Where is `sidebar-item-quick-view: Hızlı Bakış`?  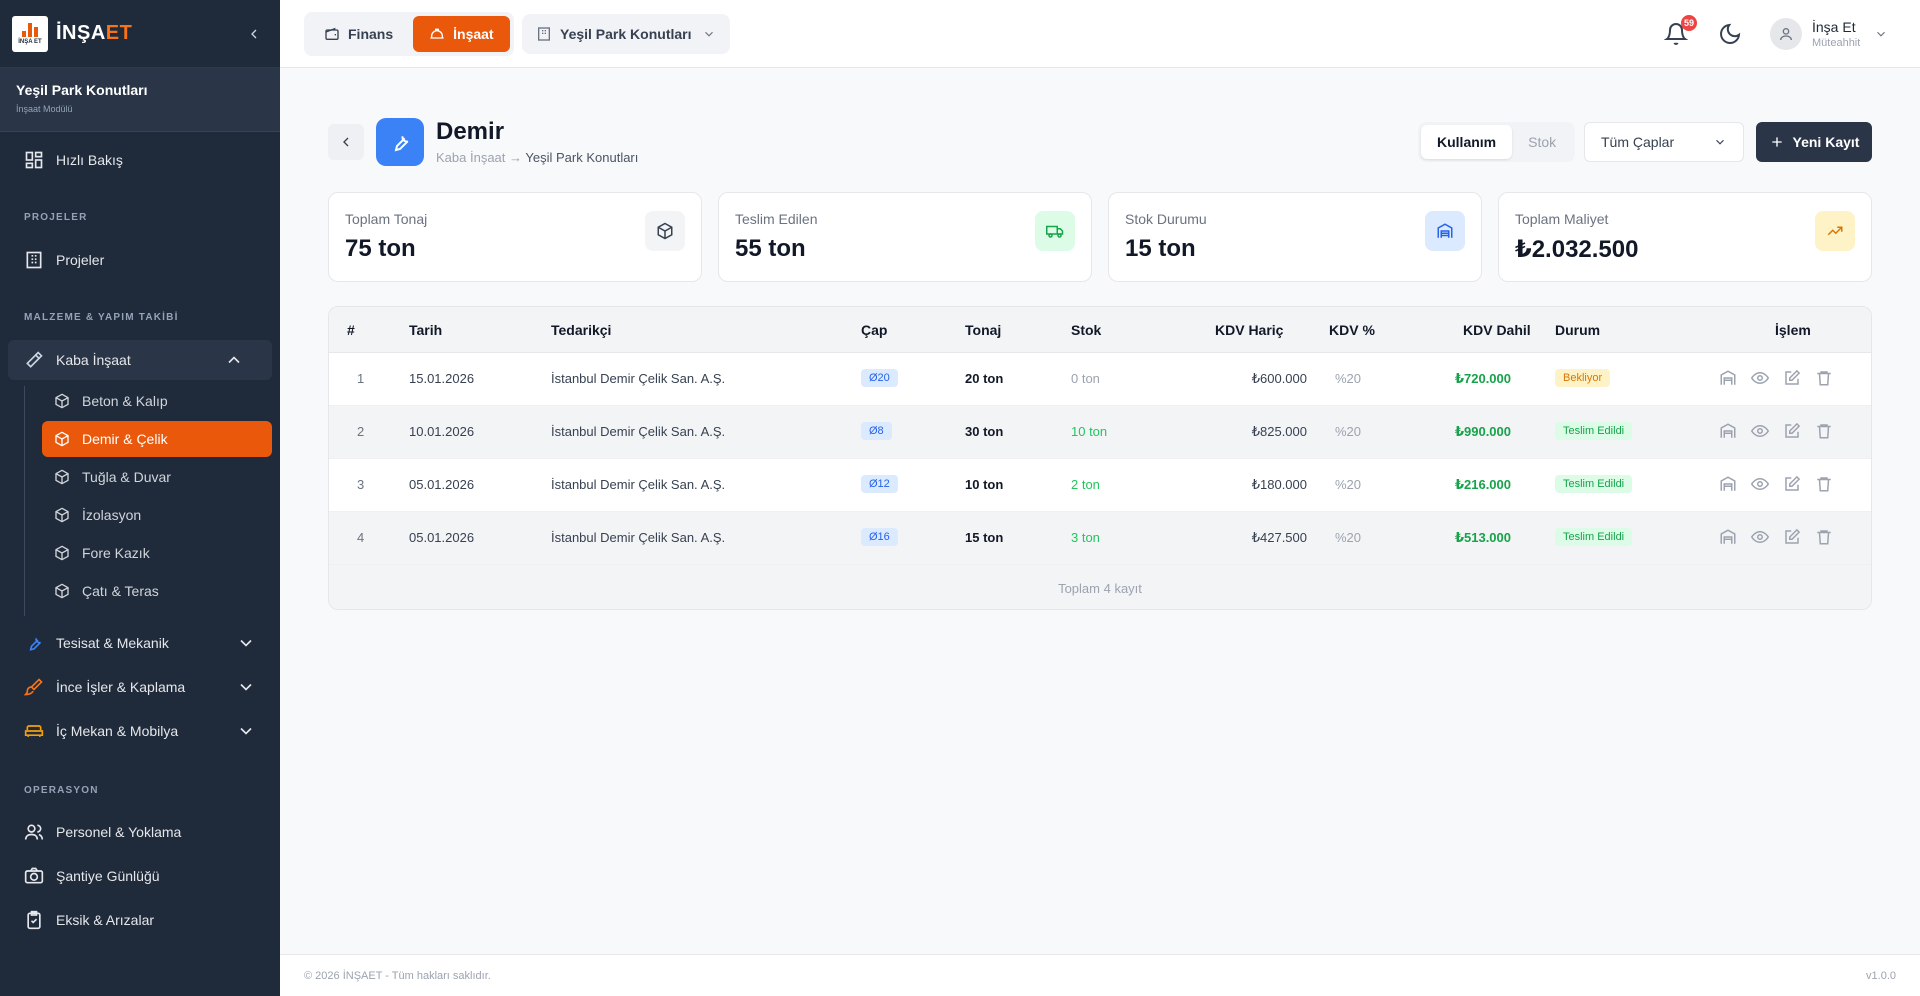 sidebar-item-quick-view: Hızlı Bakış is located at coordinates (140, 160).